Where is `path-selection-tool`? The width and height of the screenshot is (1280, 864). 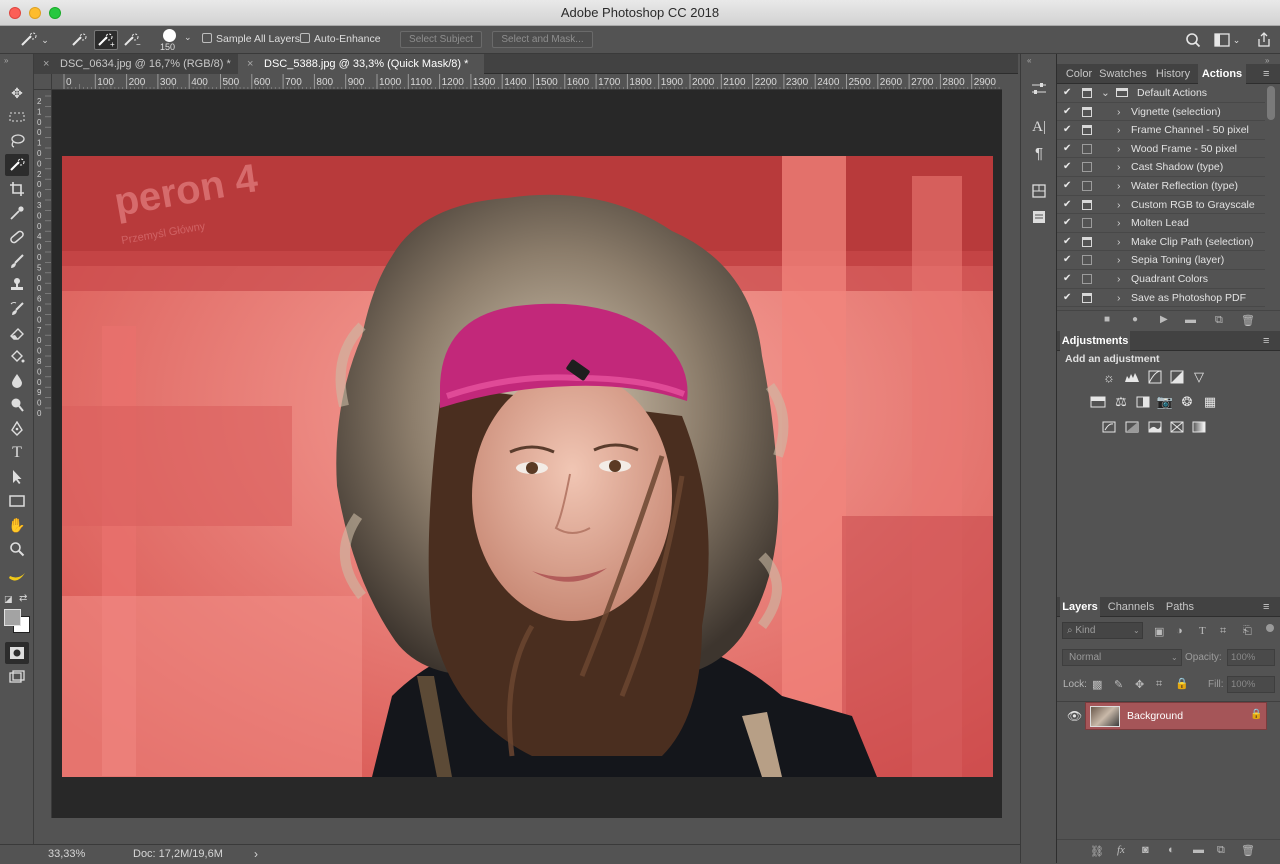
path-selection-tool is located at coordinates (17, 477).